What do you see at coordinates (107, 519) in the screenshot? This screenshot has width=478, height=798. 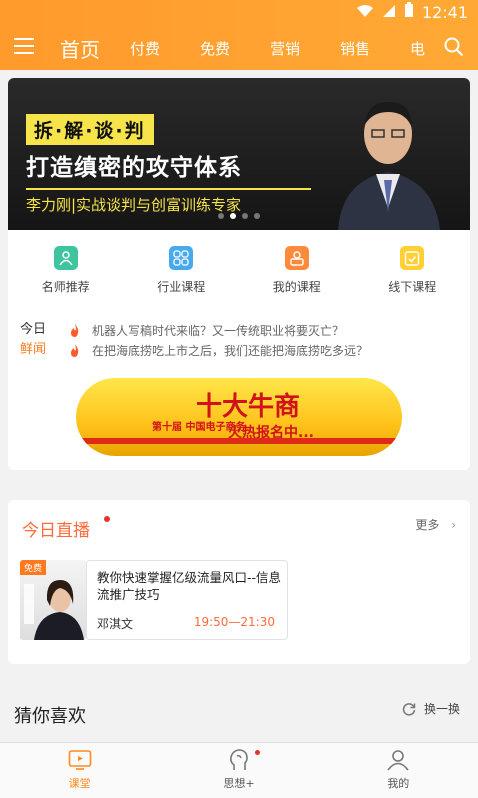 I see `live-indicator-dot` at bounding box center [107, 519].